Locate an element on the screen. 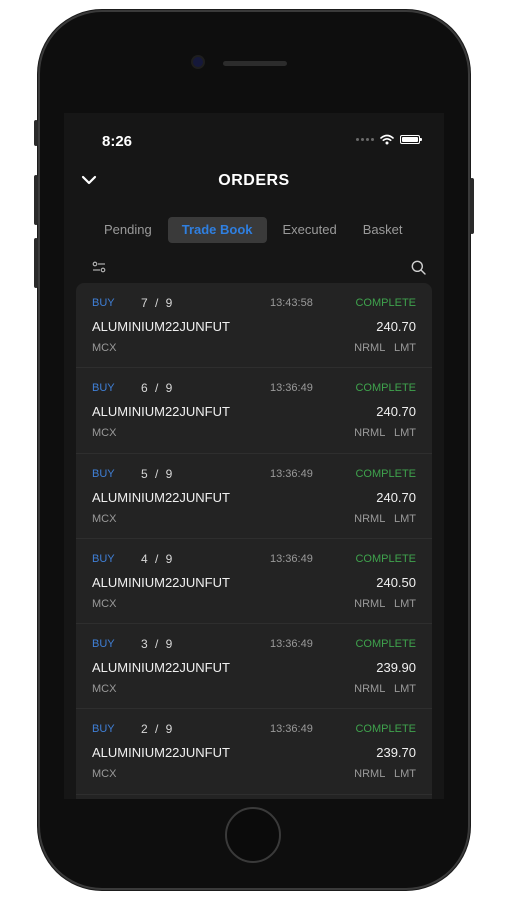  battery-icon is located at coordinates (411, 139).